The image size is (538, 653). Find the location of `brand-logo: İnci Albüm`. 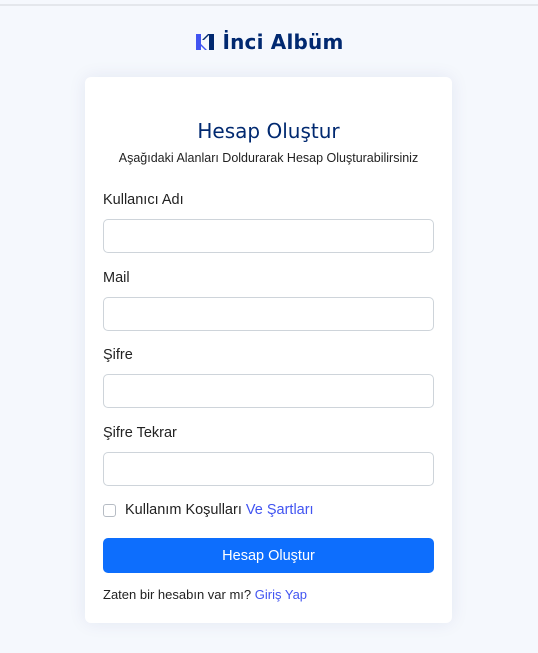

brand-logo: İnci Albüm is located at coordinates (269, 42).